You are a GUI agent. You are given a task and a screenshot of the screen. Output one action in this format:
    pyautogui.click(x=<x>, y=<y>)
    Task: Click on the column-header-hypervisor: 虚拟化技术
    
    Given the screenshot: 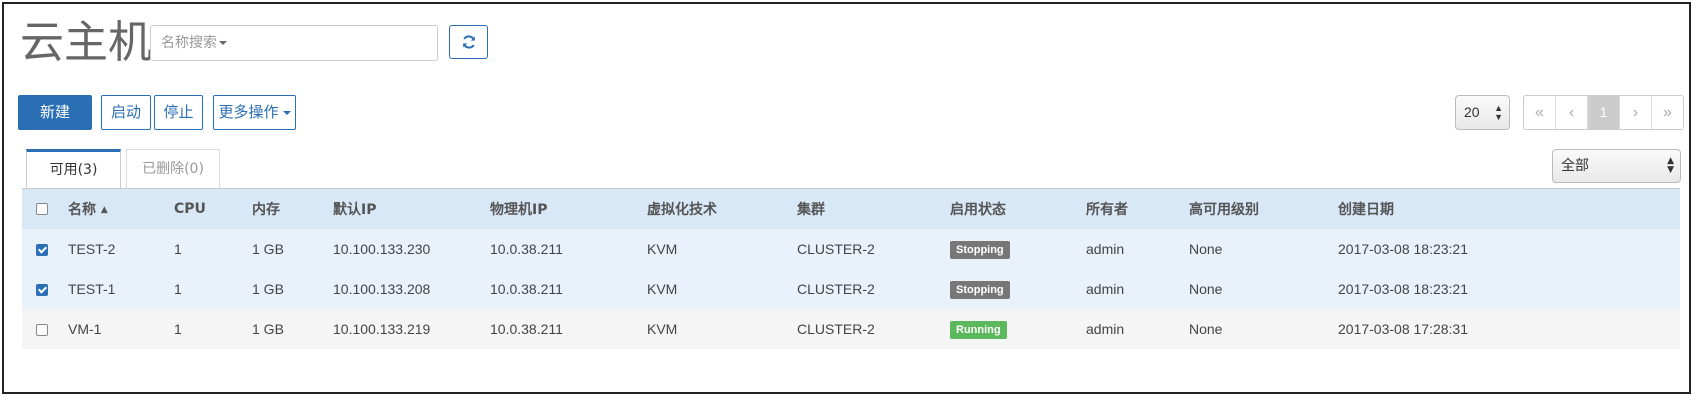 What is the action you would take?
    pyautogui.click(x=722, y=209)
    